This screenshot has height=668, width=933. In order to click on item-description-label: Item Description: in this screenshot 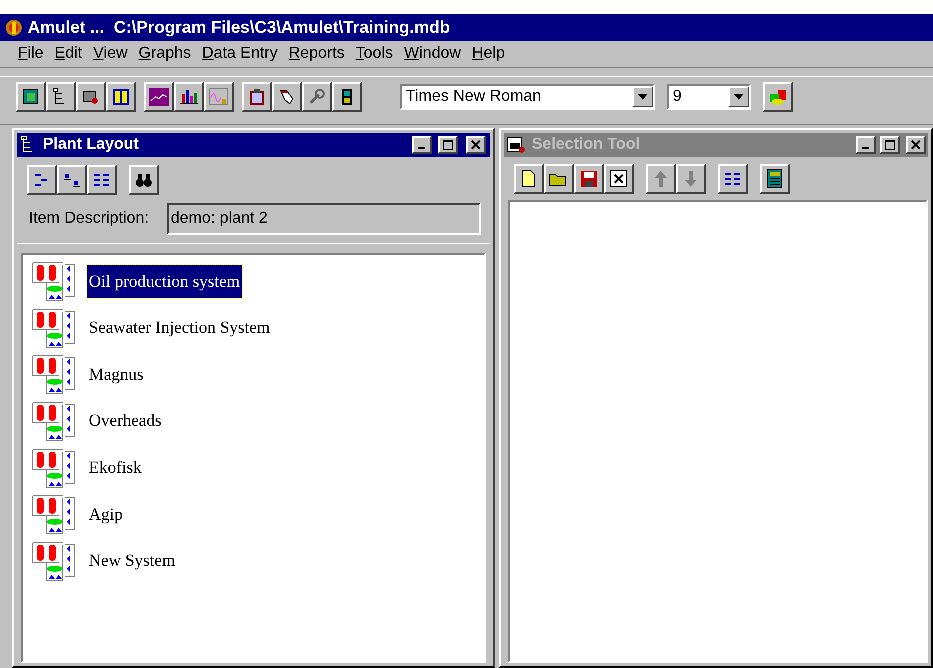, I will do `click(89, 219)`.